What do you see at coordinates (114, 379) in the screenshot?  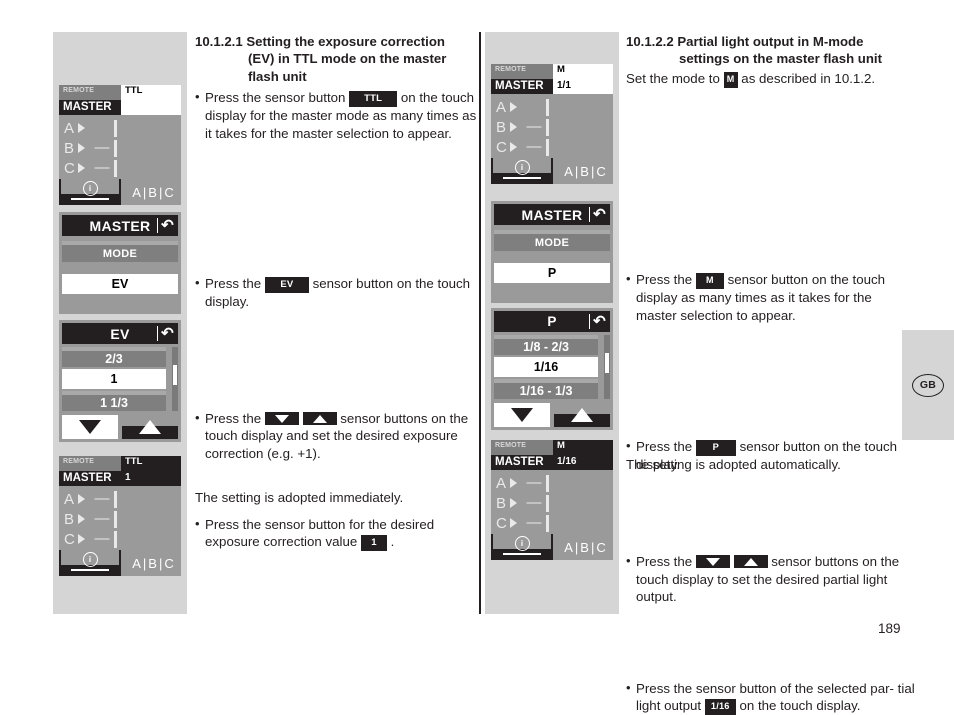 I see `list-item-selected: 1` at bounding box center [114, 379].